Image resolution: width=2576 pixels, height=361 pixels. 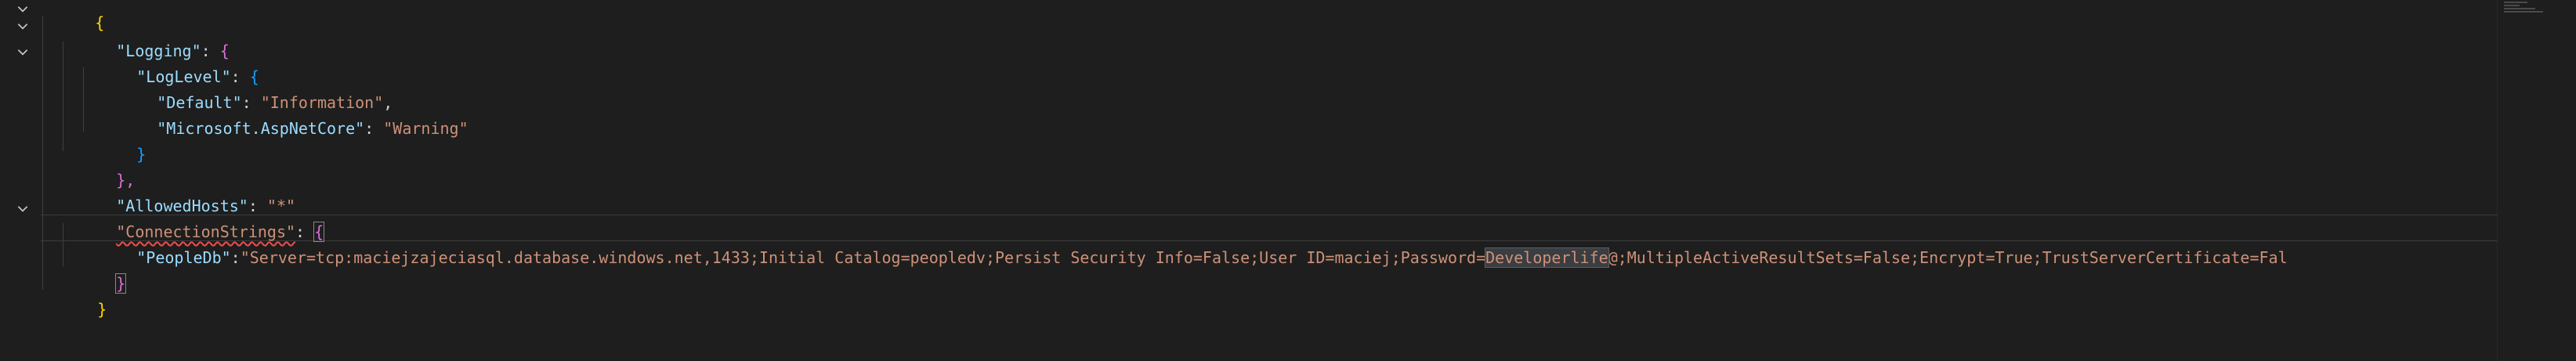 I want to click on code-line-root-open: {, so click(x=71, y=16).